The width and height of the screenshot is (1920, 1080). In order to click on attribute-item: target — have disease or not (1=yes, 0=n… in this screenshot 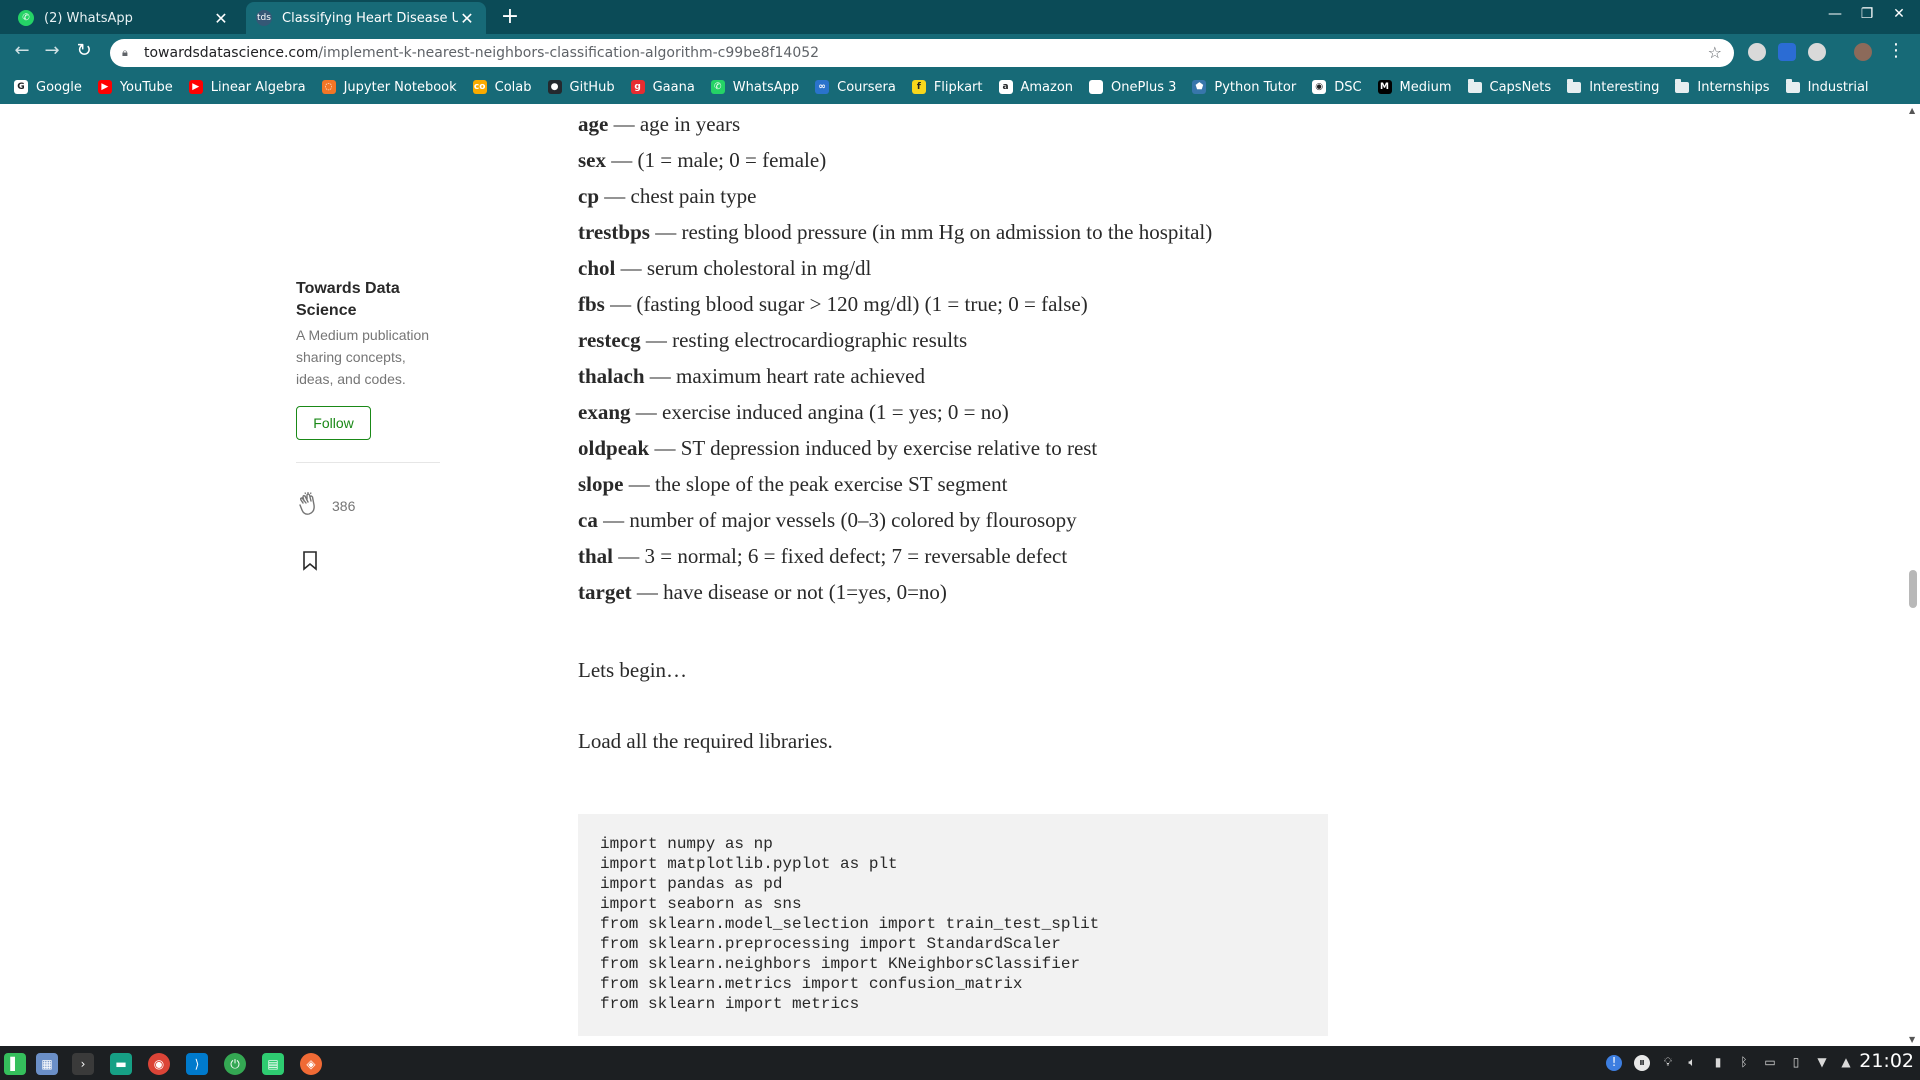, I will do `click(762, 592)`.